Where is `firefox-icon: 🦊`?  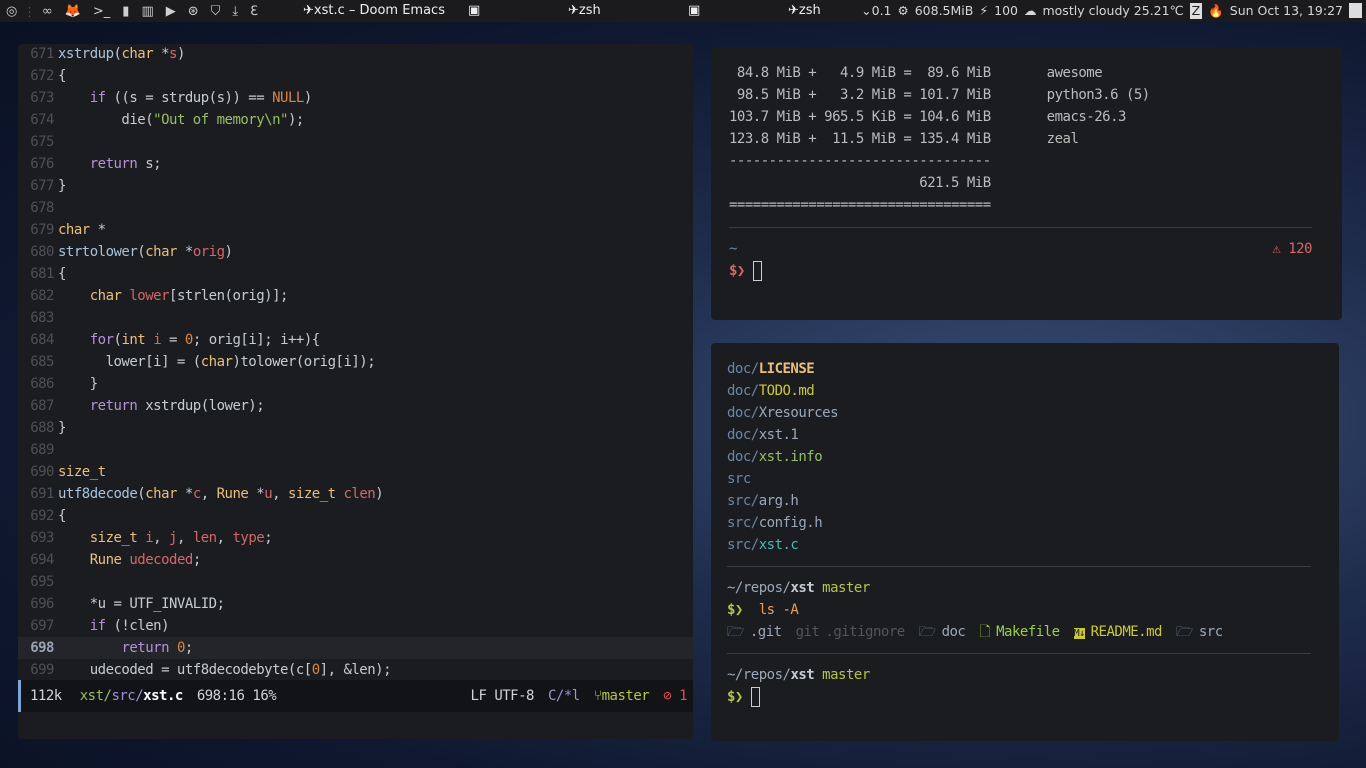
firefox-icon: 🦊 is located at coordinates (73, 11).